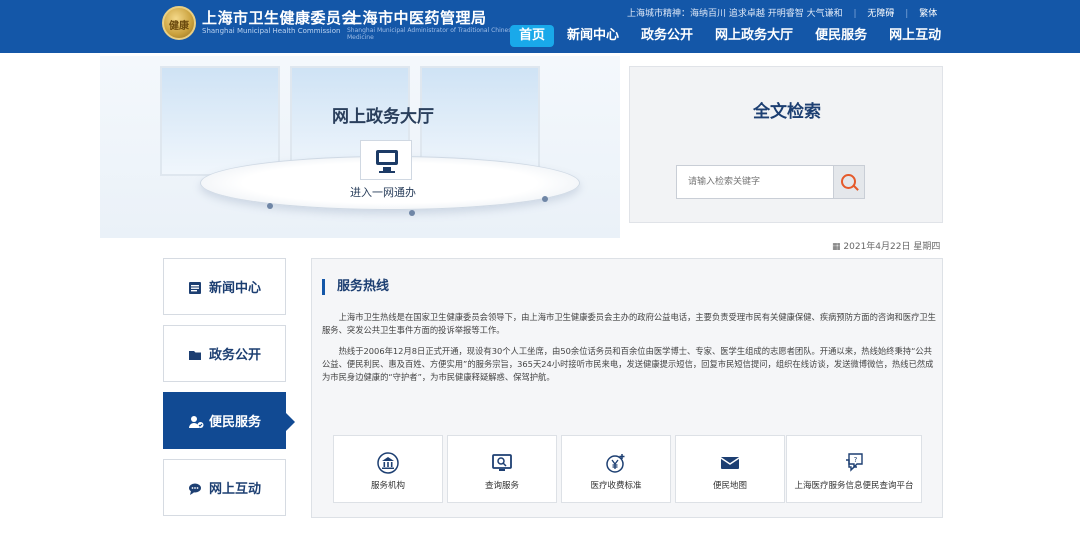 This screenshot has width=1080, height=534. I want to click on sidebar-item-label: 网上互动, so click(234, 489).